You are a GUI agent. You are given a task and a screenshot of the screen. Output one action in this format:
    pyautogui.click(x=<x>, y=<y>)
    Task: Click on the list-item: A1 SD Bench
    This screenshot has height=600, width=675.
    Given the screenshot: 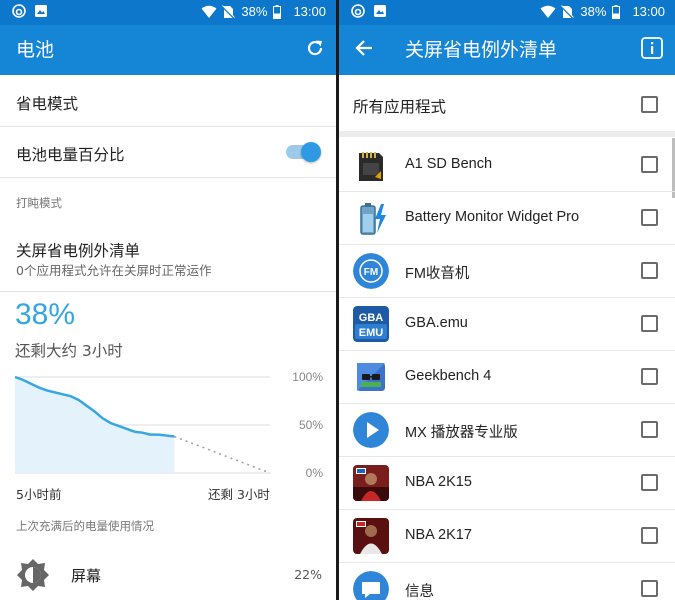 What is the action you would take?
    pyautogui.click(x=507, y=165)
    